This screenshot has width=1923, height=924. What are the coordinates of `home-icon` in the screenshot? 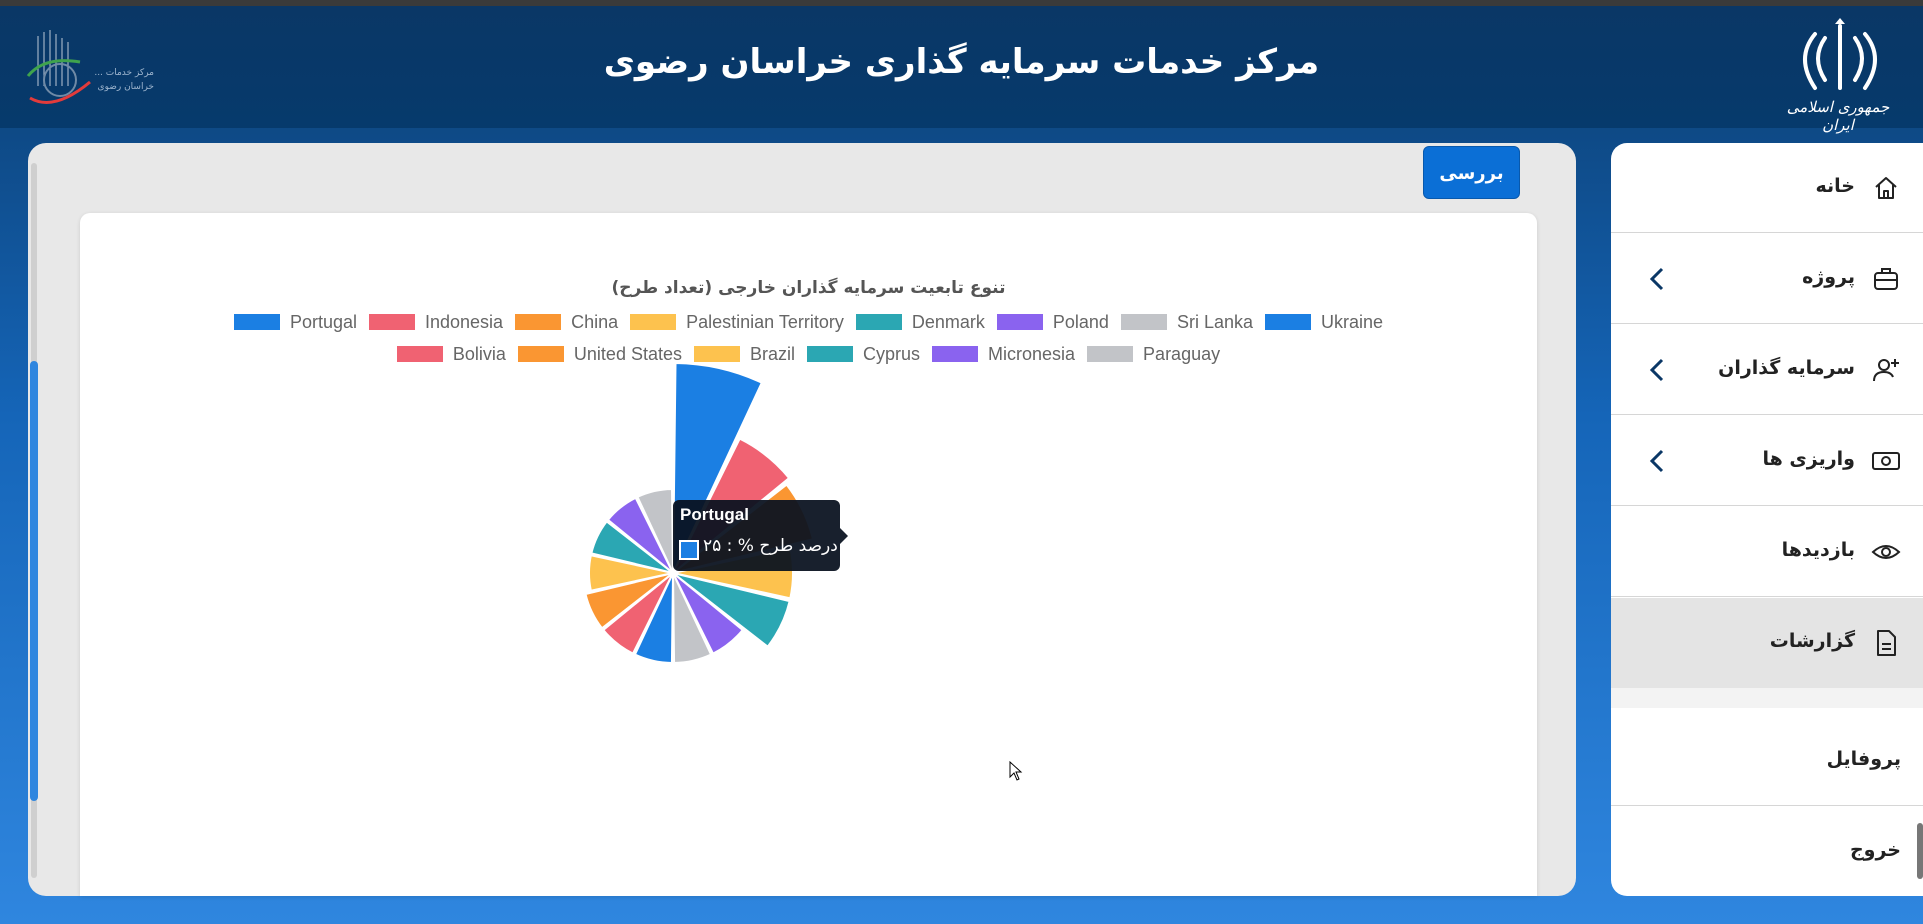 It's located at (1886, 188).